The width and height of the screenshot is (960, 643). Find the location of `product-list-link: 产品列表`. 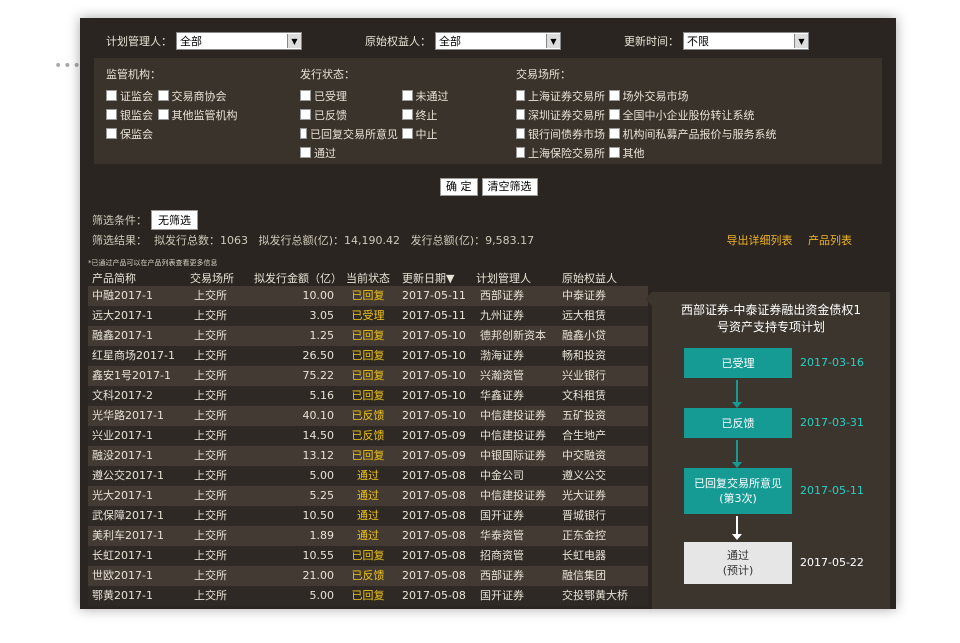

product-list-link: 产品列表 is located at coordinates (830, 240).